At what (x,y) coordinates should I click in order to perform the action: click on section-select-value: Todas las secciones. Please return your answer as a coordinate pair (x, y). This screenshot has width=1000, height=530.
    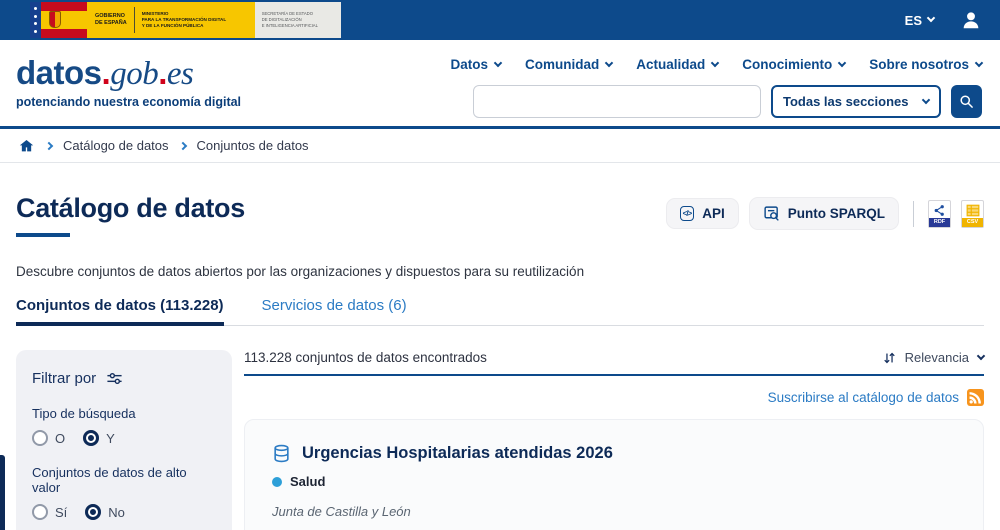
    Looking at the image, I should click on (846, 101).